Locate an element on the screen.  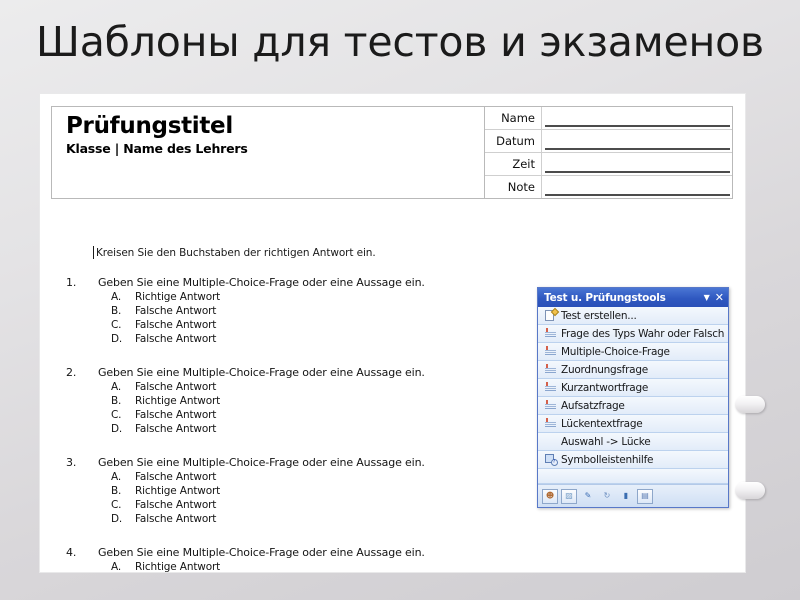
new-document-icon is located at coordinates (550, 314).